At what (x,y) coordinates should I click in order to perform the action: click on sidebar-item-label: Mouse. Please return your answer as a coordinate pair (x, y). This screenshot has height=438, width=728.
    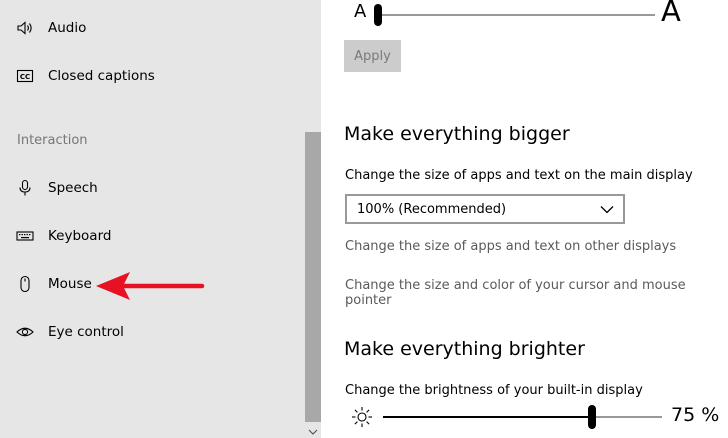
    Looking at the image, I should click on (70, 284).